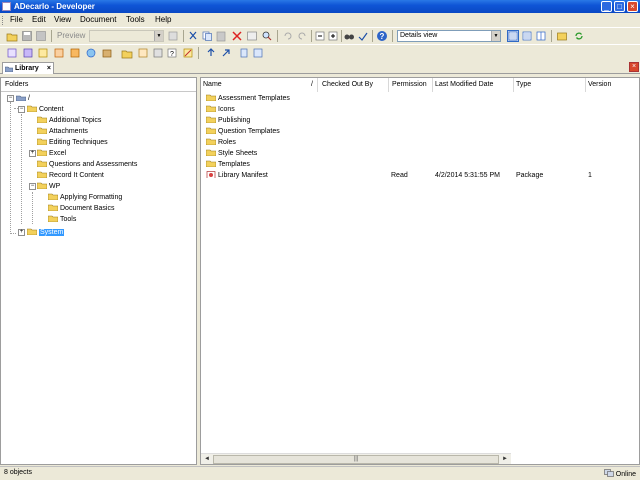 Image resolution: width=640 pixels, height=480 pixels. What do you see at coordinates (579, 36) in the screenshot?
I see `refresh-icon` at bounding box center [579, 36].